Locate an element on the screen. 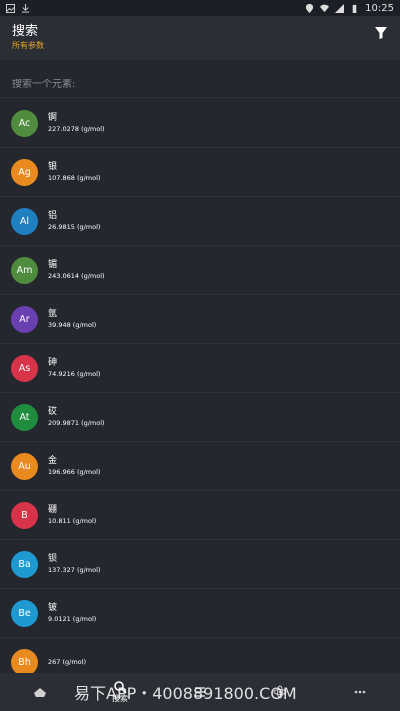 The width and height of the screenshot is (400, 711). element-symbol-badge: Ba is located at coordinates (24, 564).